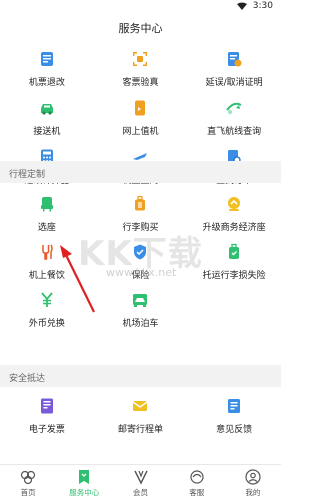 This screenshot has width=320, height=500. I want to click on service-delay-certificate: 延误/取消证明, so click(234, 74).